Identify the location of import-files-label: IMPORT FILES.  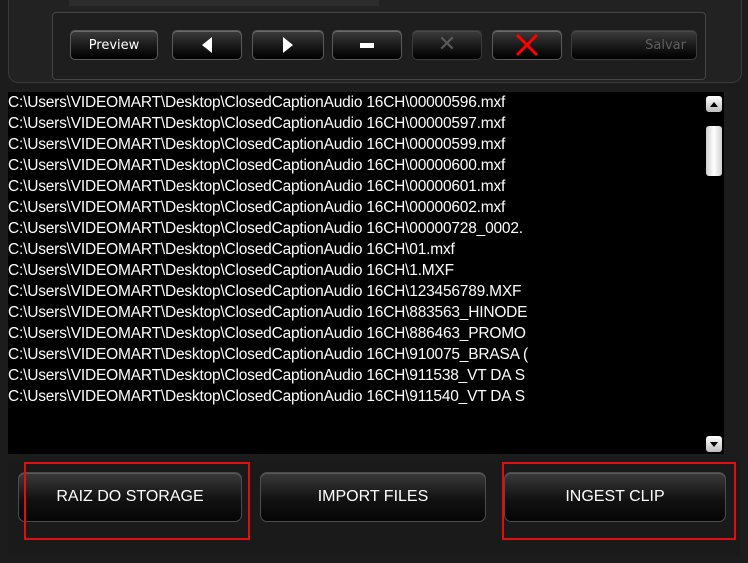
(373, 496).